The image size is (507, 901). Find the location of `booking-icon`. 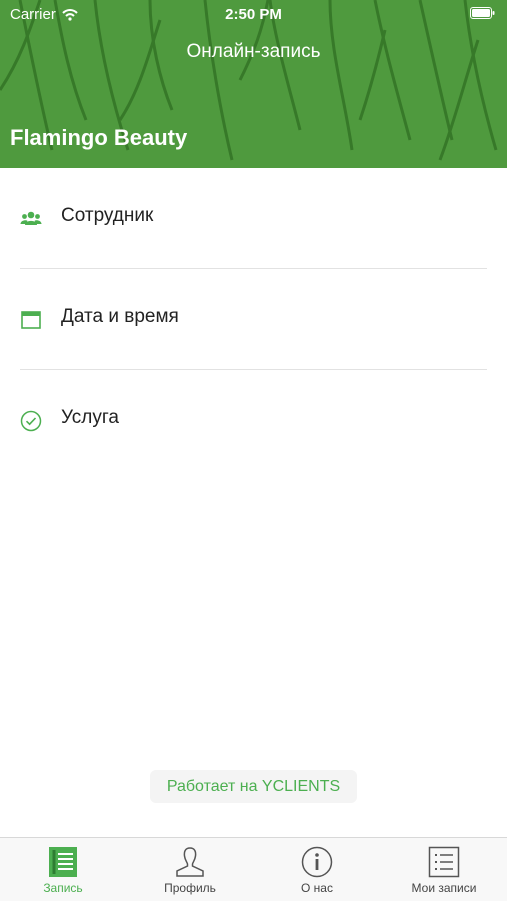

booking-icon is located at coordinates (63, 862).